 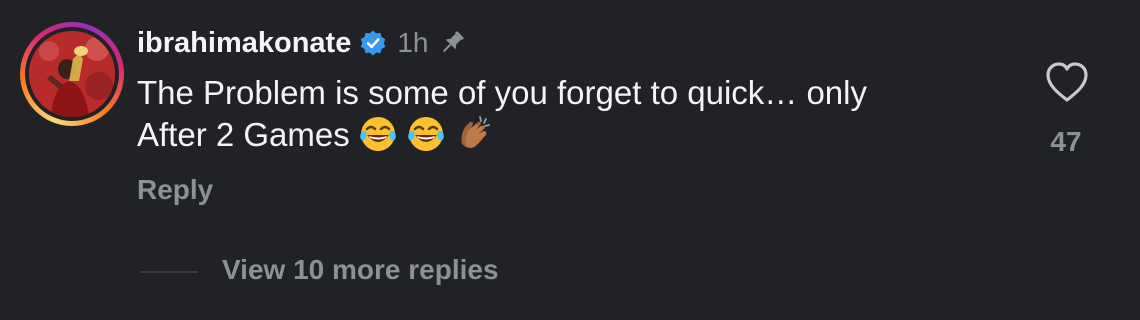 What do you see at coordinates (475, 132) in the screenshot?
I see `clapping-hands-icon` at bounding box center [475, 132].